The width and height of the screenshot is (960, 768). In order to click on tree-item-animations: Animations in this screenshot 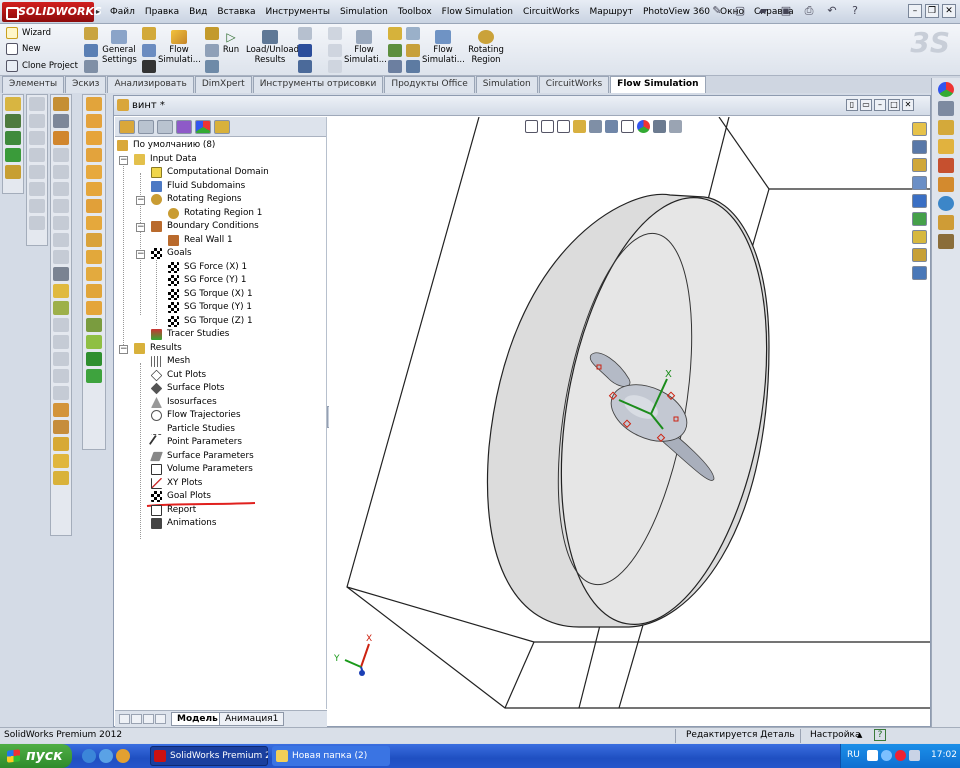, I will do `click(183, 523)`.